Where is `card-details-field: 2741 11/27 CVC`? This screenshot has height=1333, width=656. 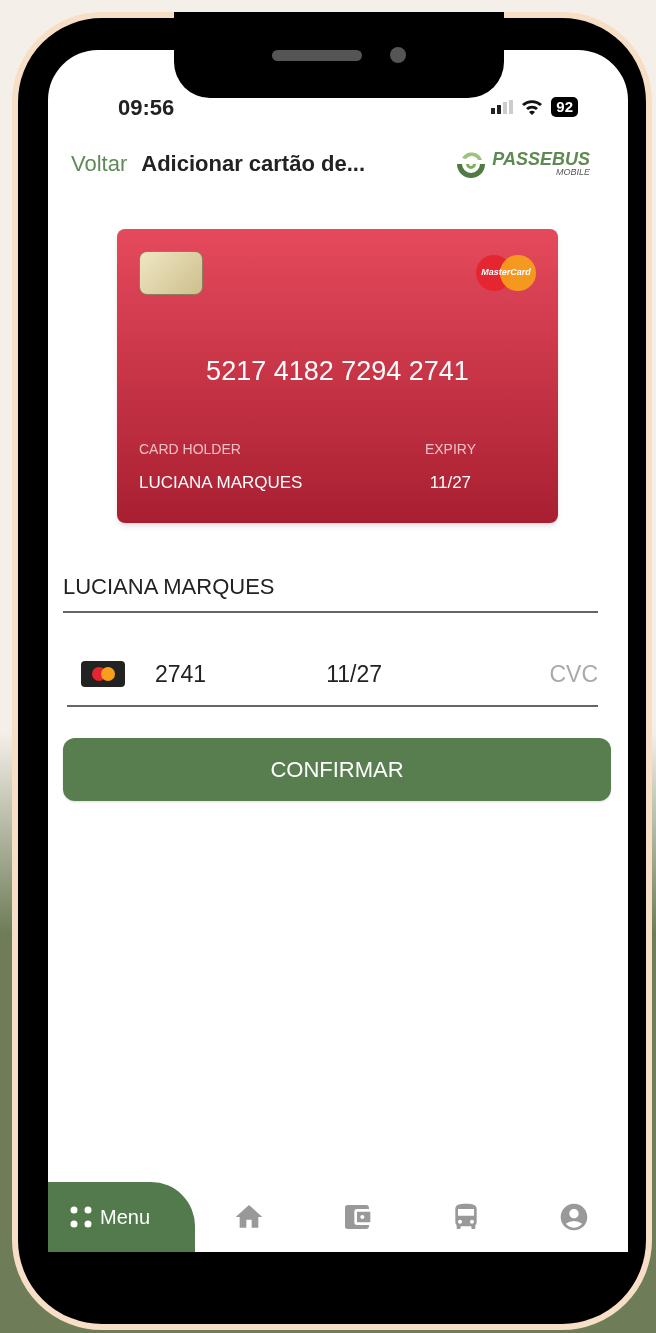
card-details-field: 2741 11/27 CVC is located at coordinates (332, 675).